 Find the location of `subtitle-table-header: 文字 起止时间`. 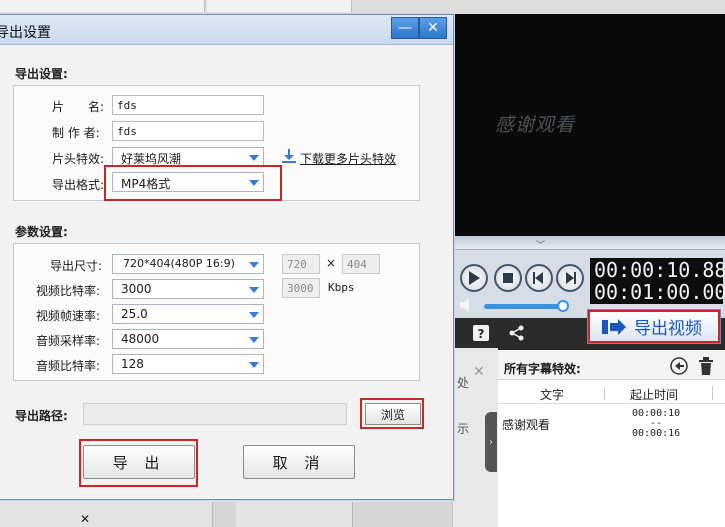

subtitle-table-header: 文字 起止时间 is located at coordinates (611, 393).